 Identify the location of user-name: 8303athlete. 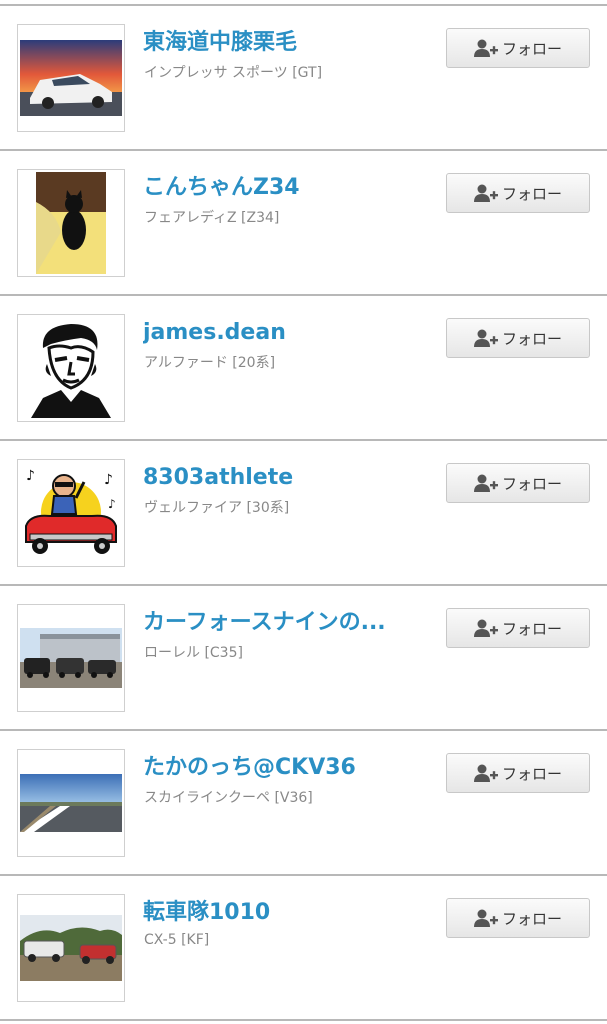
(280, 478).